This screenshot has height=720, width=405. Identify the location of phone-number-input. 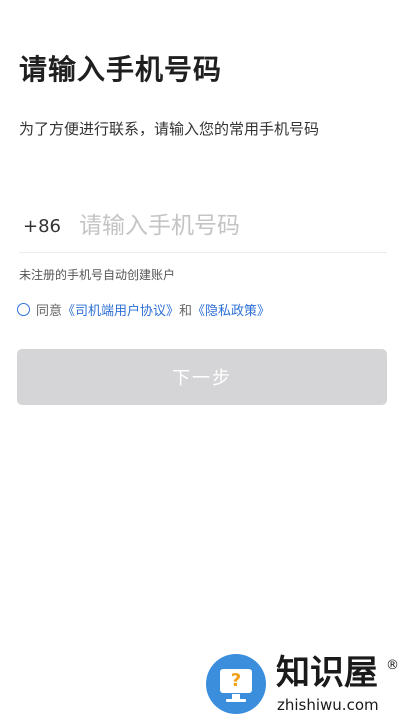
(229, 226).